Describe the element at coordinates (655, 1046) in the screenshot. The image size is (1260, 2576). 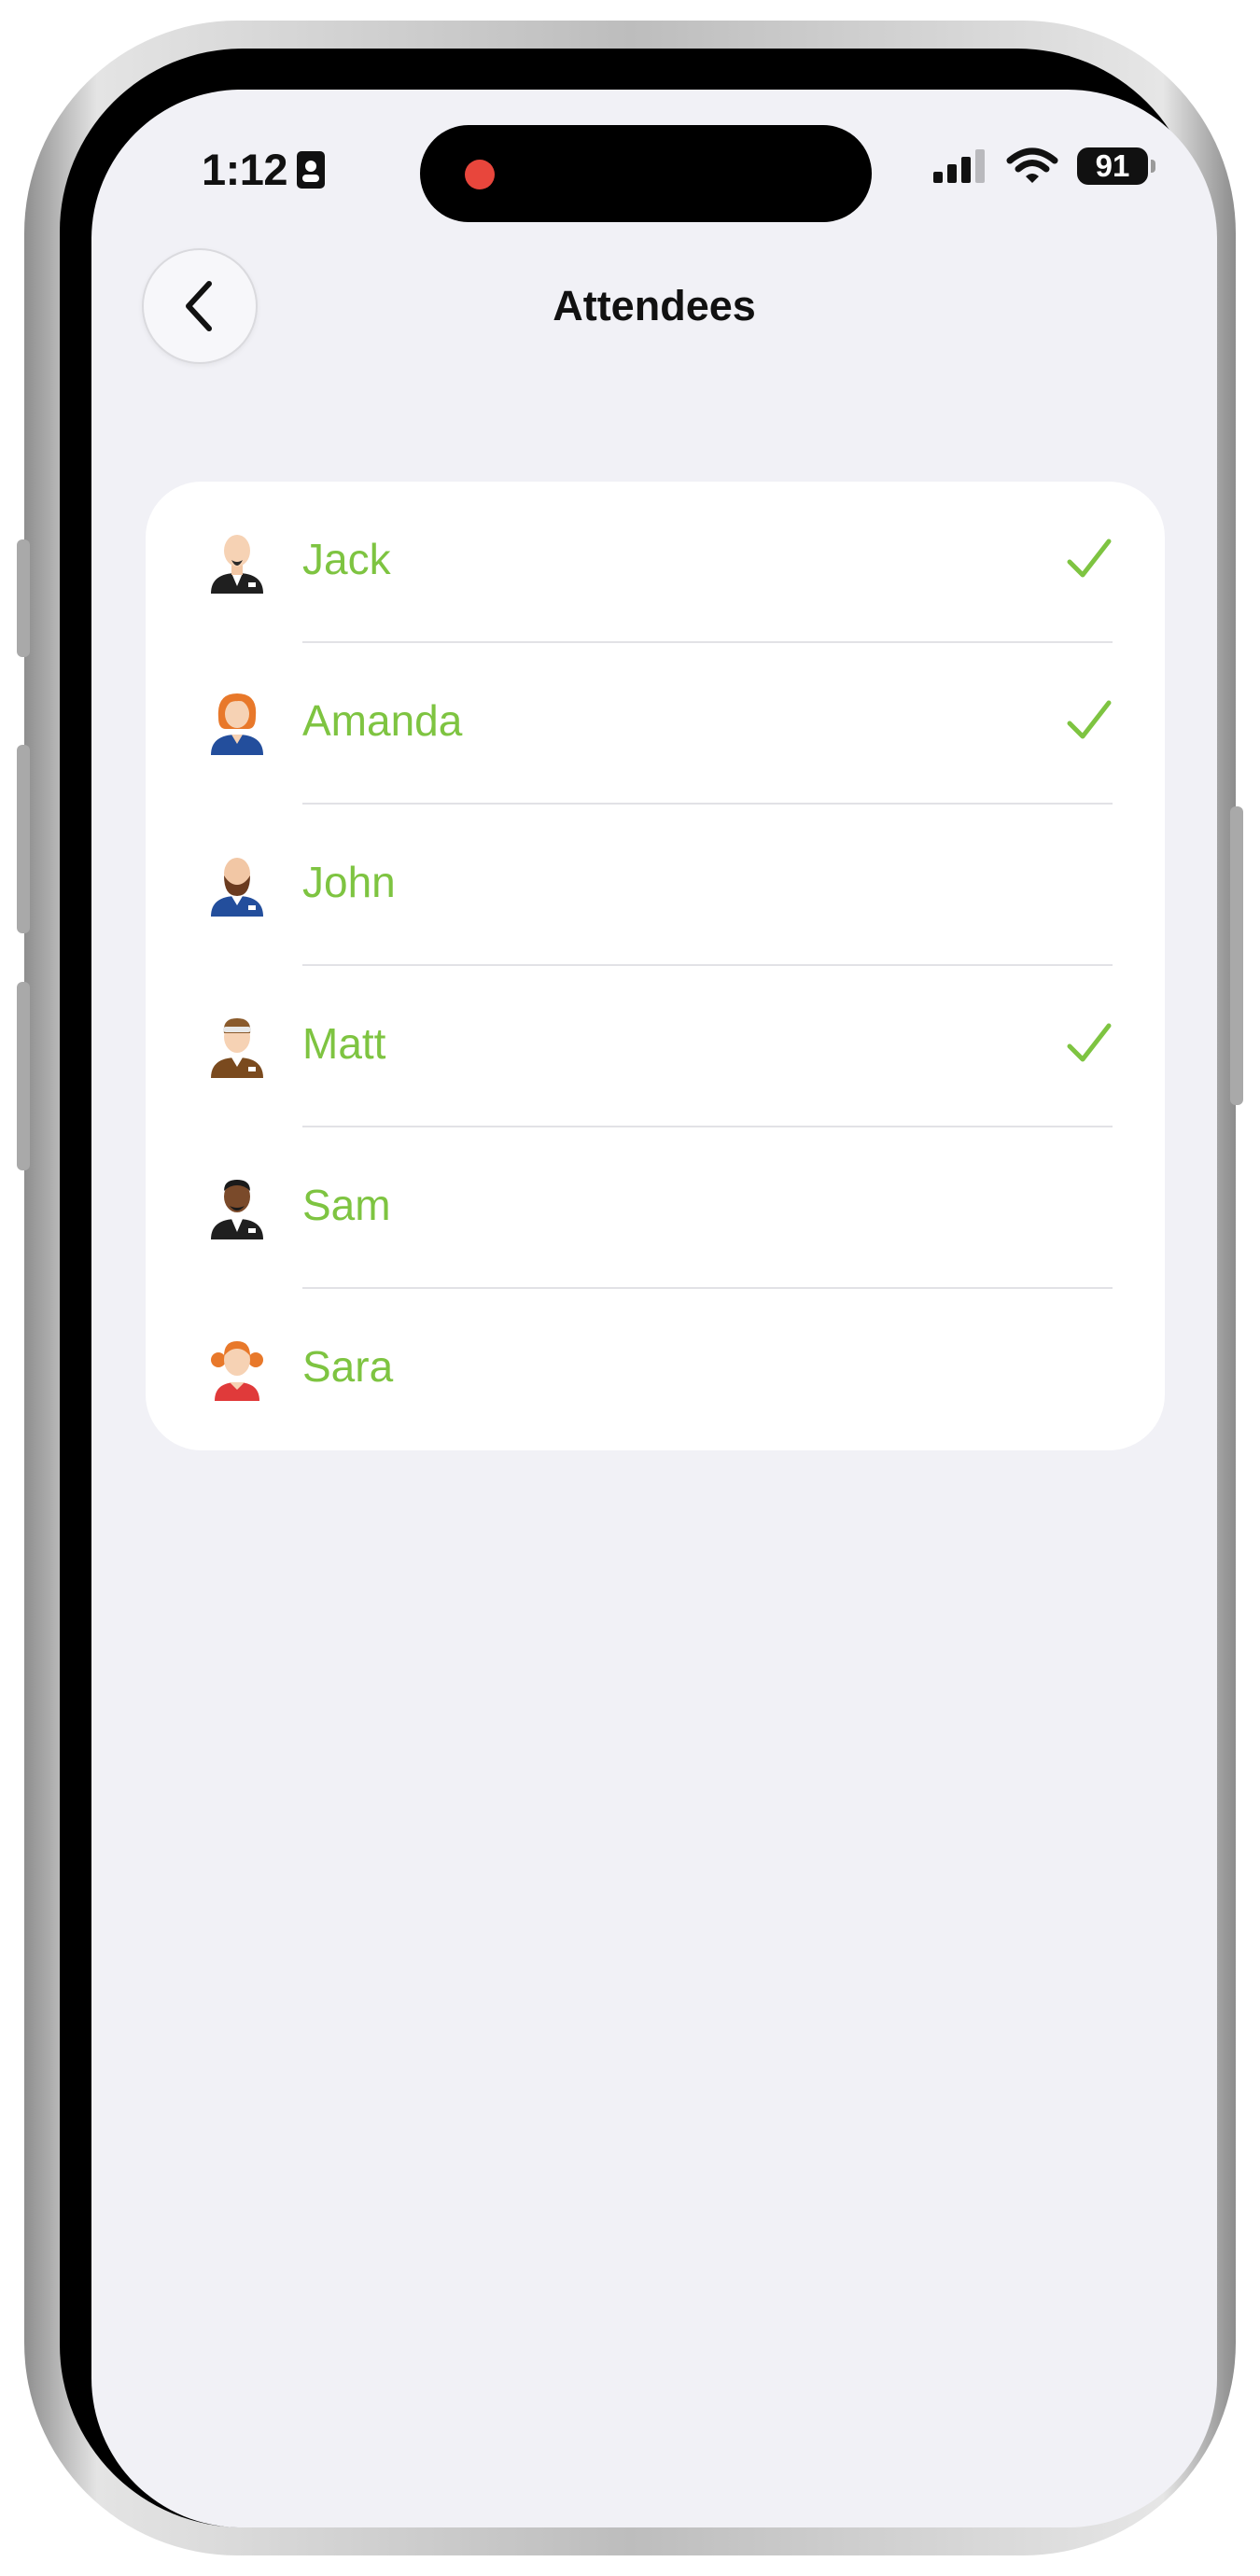
I see `list-item: Matt` at that location.